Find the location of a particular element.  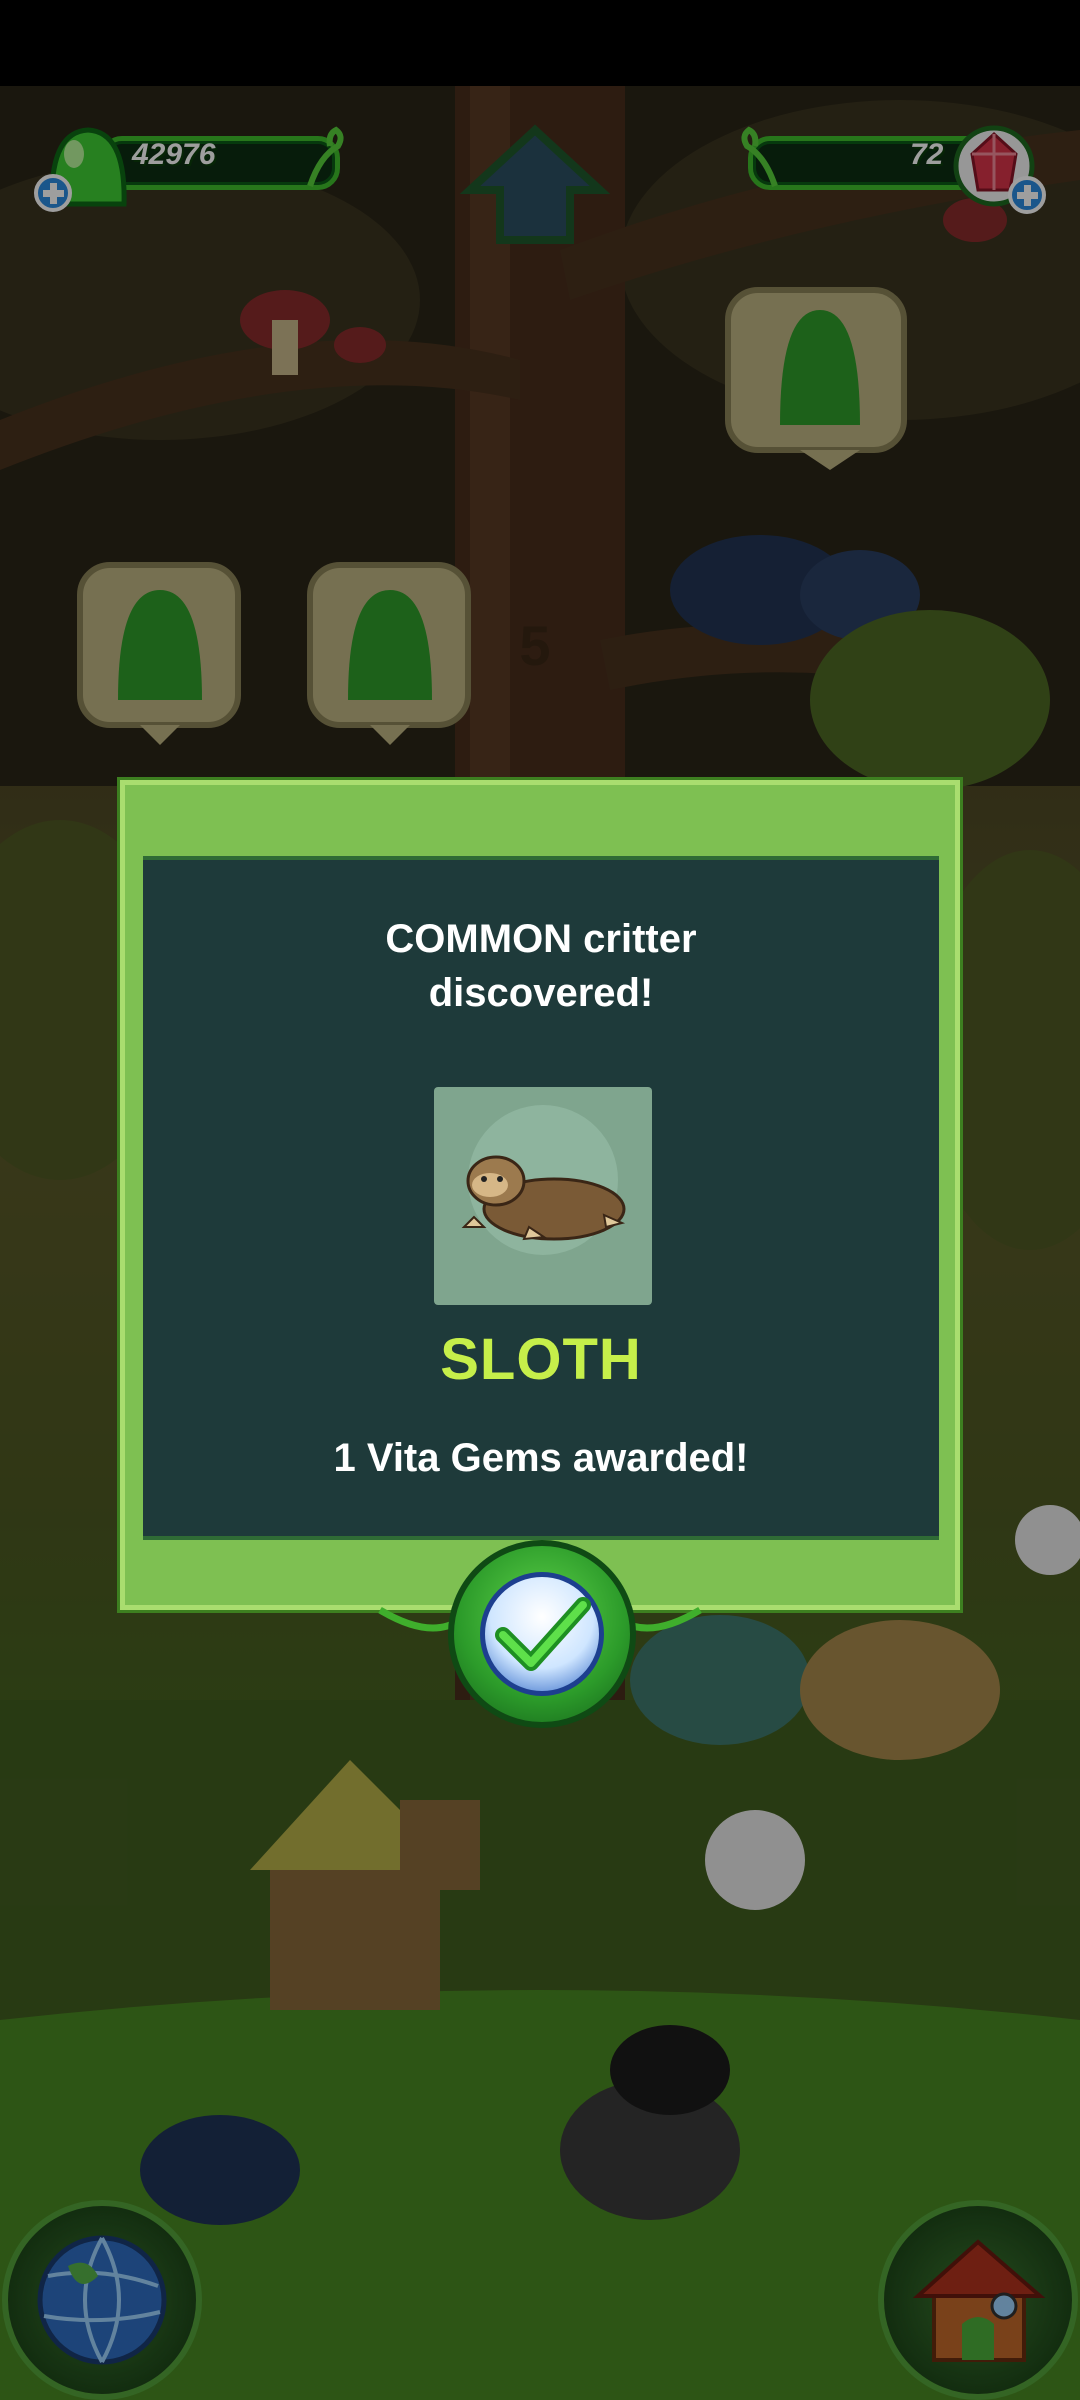

critter-name: SLOTH is located at coordinates (541, 1359).